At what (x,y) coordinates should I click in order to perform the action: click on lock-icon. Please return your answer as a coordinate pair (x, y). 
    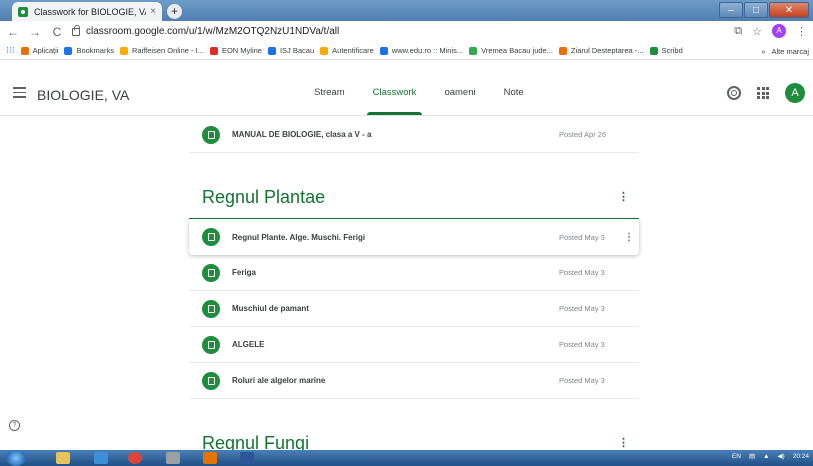
    Looking at the image, I should click on (76, 30).